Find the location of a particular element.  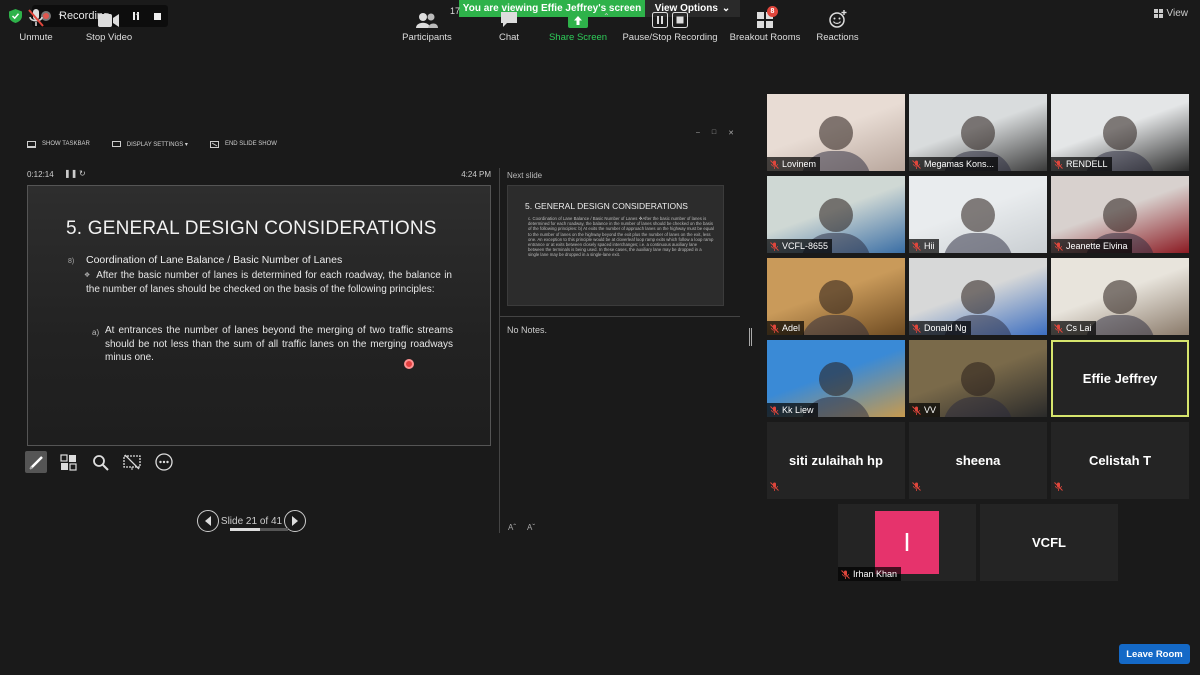

notes-font-controls: Aˆ Aˇ is located at coordinates (521, 527).